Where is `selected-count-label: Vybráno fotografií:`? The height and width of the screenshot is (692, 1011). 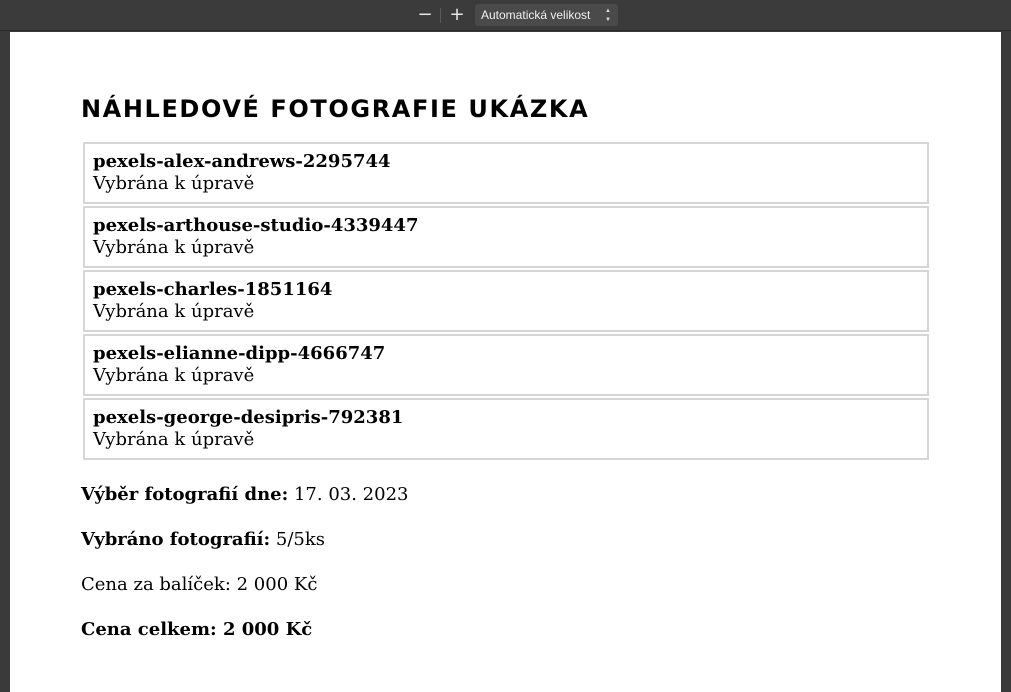 selected-count-label: Vybráno fotografií: is located at coordinates (176, 539).